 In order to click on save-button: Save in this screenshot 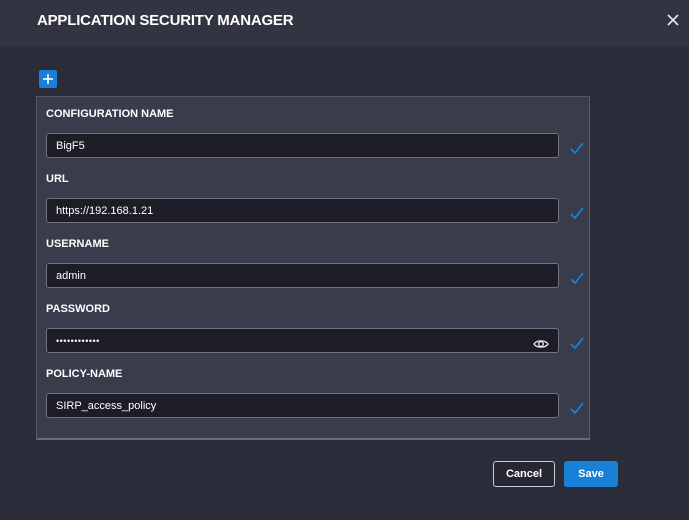, I will do `click(591, 474)`.